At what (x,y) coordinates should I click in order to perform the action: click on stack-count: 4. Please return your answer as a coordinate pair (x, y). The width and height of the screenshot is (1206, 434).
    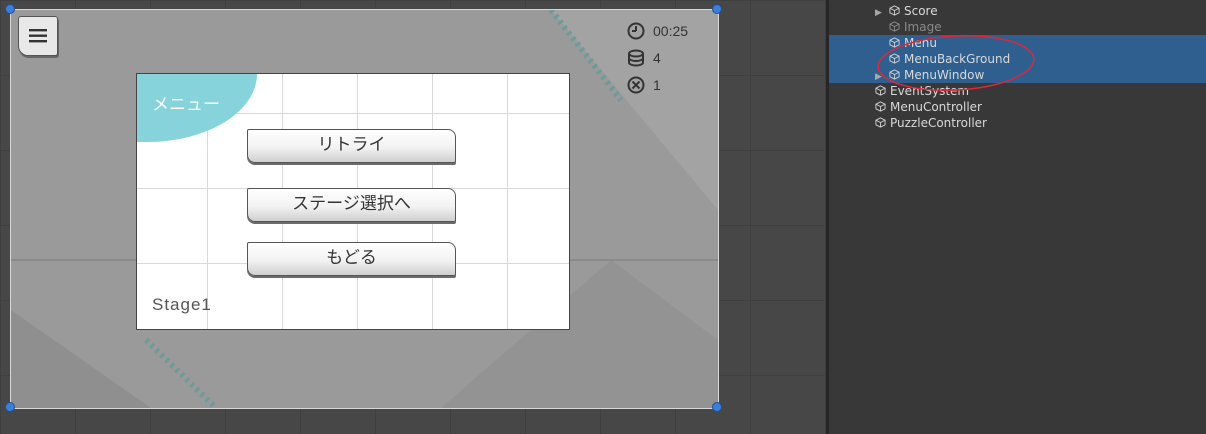
    Looking at the image, I should click on (657, 58).